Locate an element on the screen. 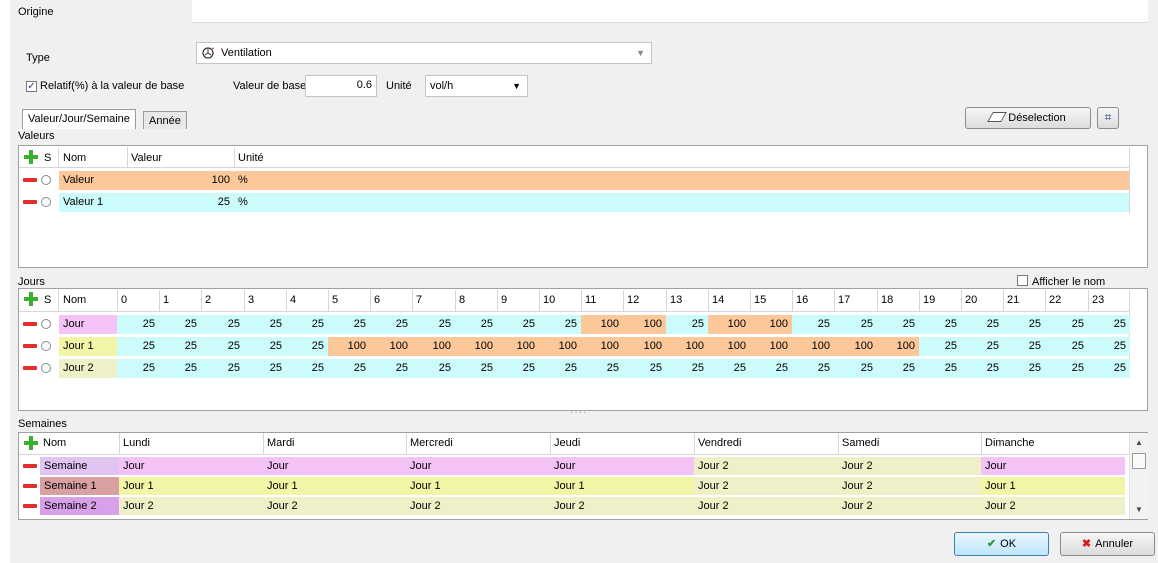 This screenshot has height=563, width=1158. origine-field is located at coordinates (670, 11).